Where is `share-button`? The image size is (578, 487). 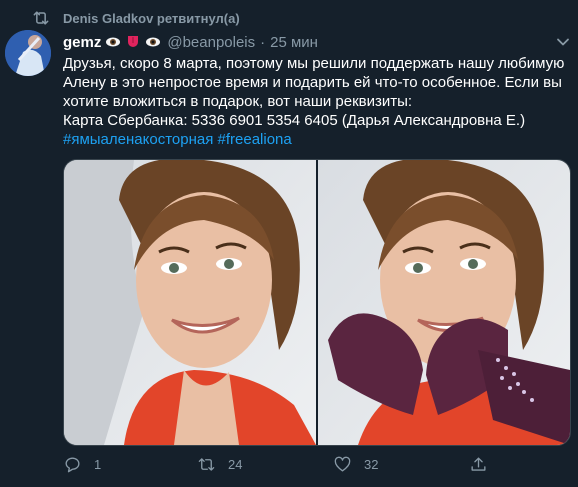
share-button is located at coordinates (478, 464).